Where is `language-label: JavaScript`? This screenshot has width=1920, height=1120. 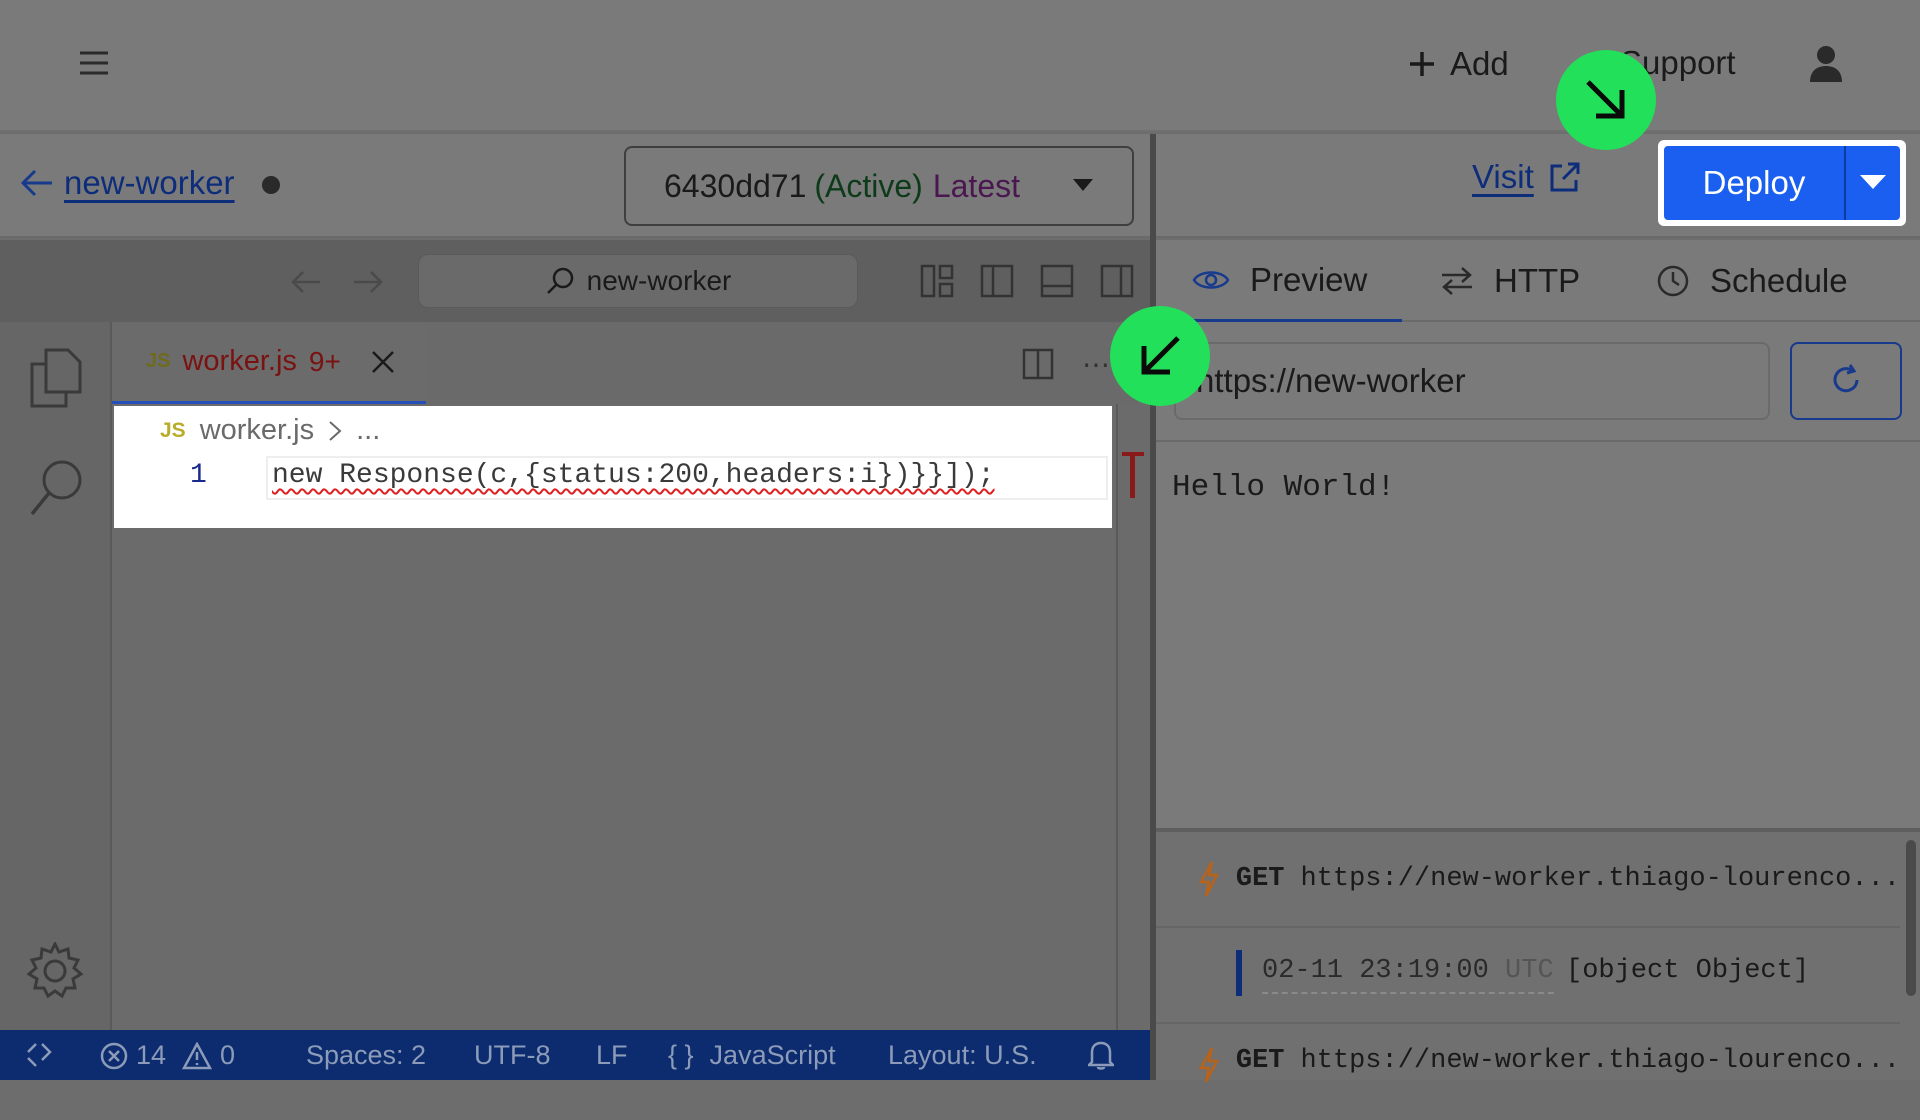
language-label: JavaScript is located at coordinates (772, 1055).